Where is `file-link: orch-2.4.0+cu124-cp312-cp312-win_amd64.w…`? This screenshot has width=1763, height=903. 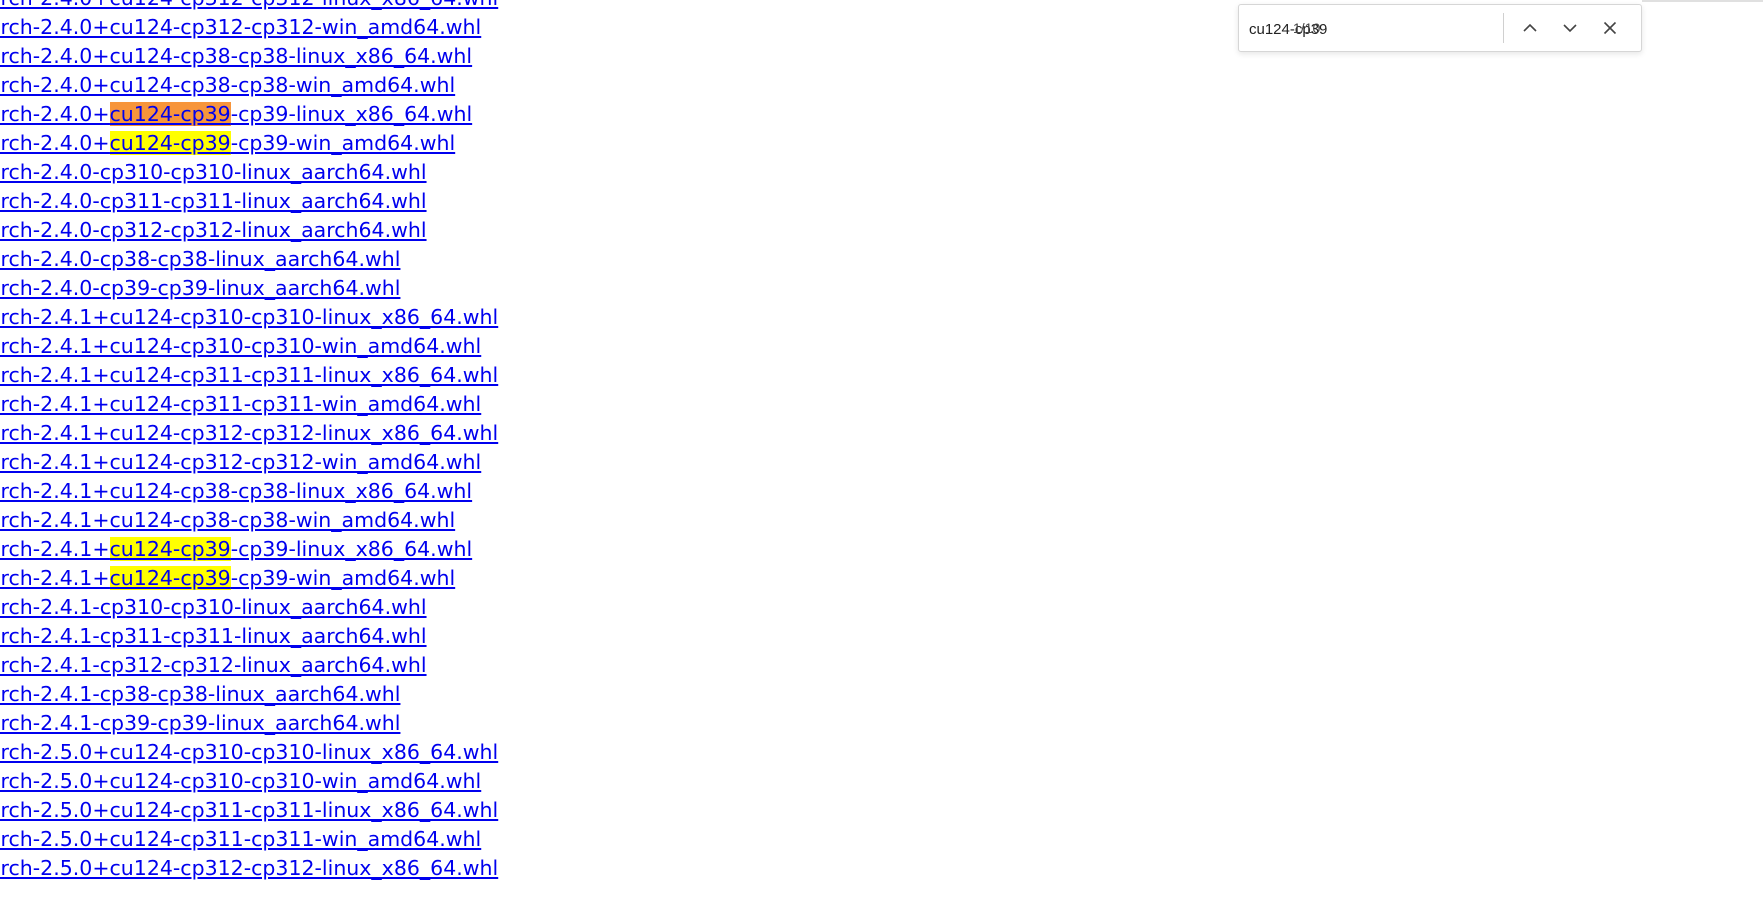 file-link: orch-2.4.0+cu124-cp312-cp312-win_amd64.w… is located at coordinates (240, 27).